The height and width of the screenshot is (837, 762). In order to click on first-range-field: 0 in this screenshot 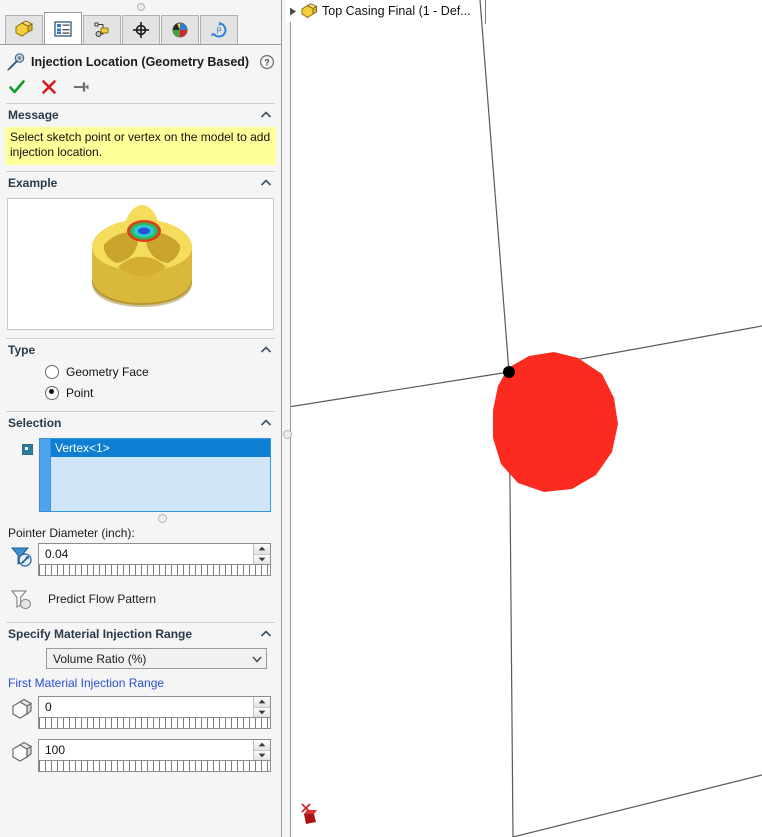, I will do `click(154, 712)`.